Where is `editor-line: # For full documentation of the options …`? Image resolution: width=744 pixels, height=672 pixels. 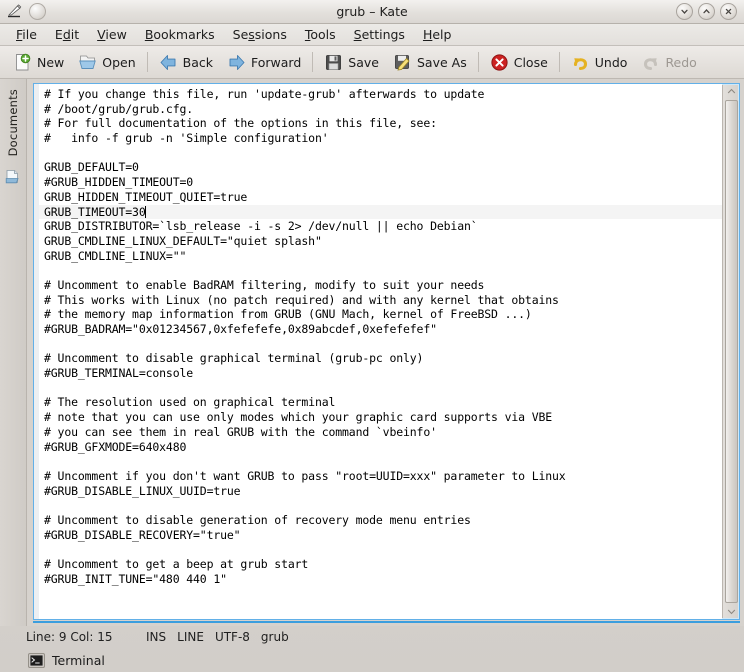 editor-line: # For full documentation of the options … is located at coordinates (380, 123).